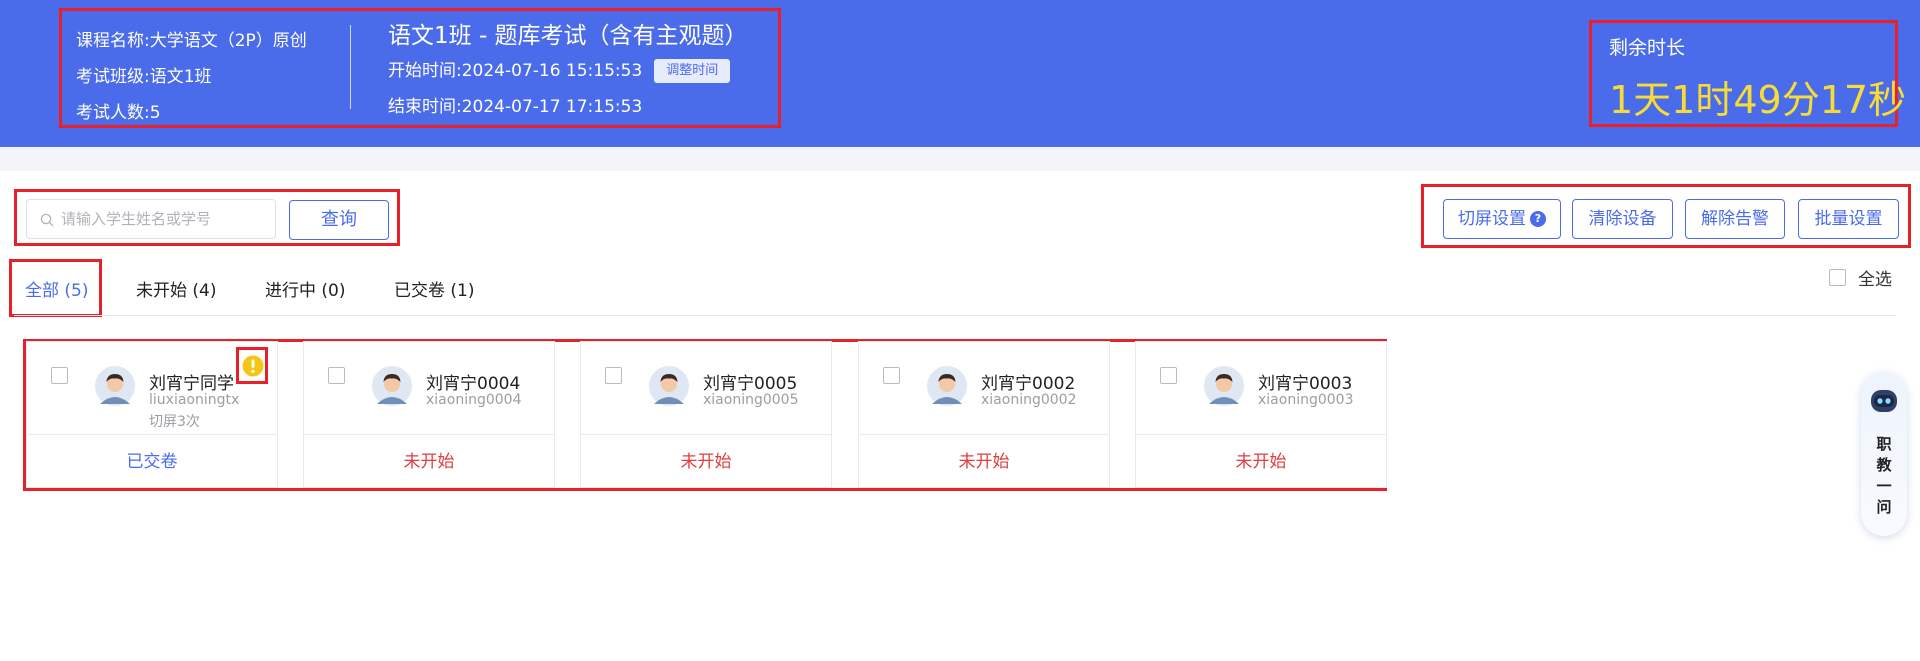 This screenshot has width=1920, height=661. What do you see at coordinates (305, 288) in the screenshot?
I see `tab-in-progress: 进行中 (0)` at bounding box center [305, 288].